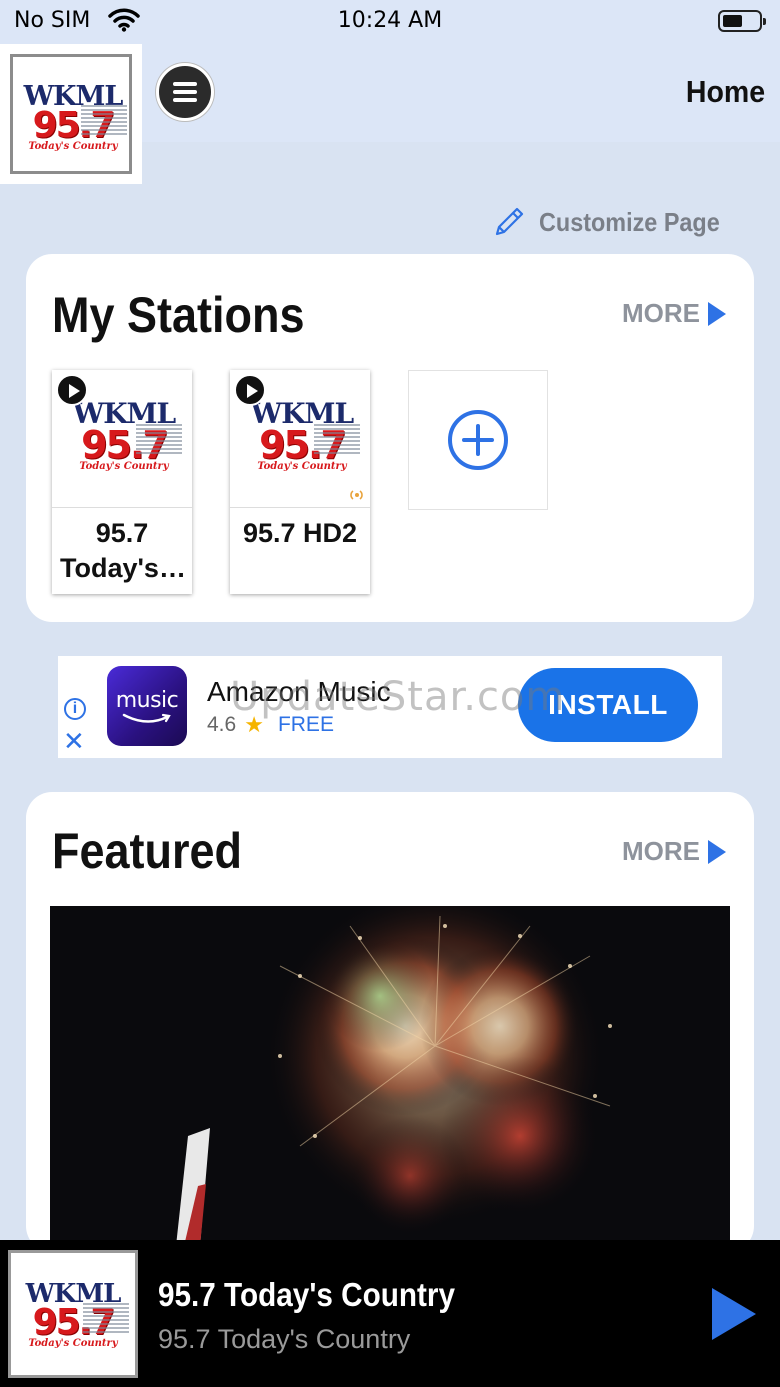 The width and height of the screenshot is (780, 1387). Describe the element at coordinates (270, 725) in the screenshot. I see `ad-rating: 4.6 ★ FREE` at that location.